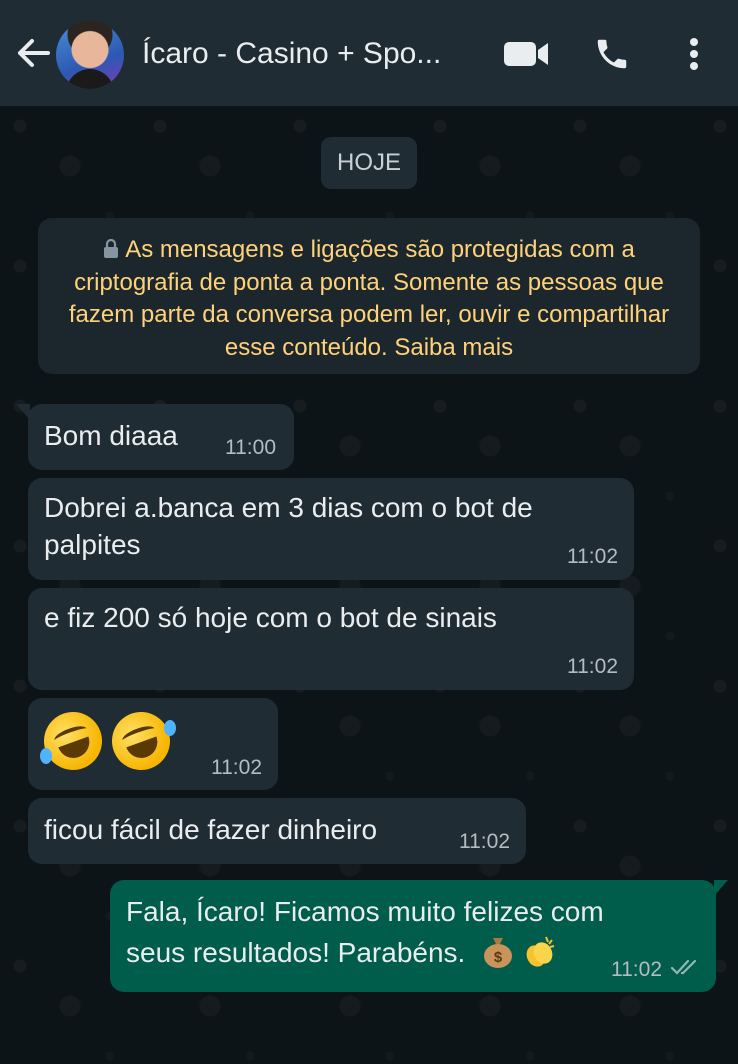 The image size is (738, 1064). What do you see at coordinates (250, 447) in the screenshot?
I see `message-time: 11:00` at bounding box center [250, 447].